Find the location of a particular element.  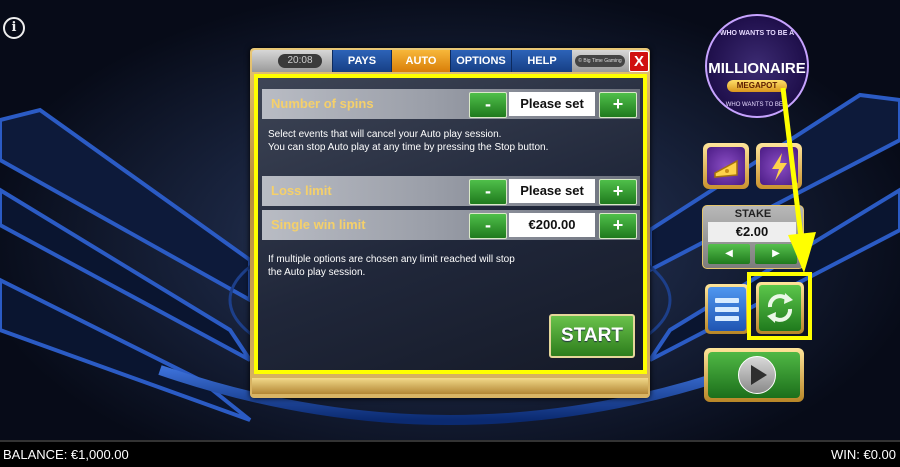

loss-limit-label: Loss limit is located at coordinates (301, 190).